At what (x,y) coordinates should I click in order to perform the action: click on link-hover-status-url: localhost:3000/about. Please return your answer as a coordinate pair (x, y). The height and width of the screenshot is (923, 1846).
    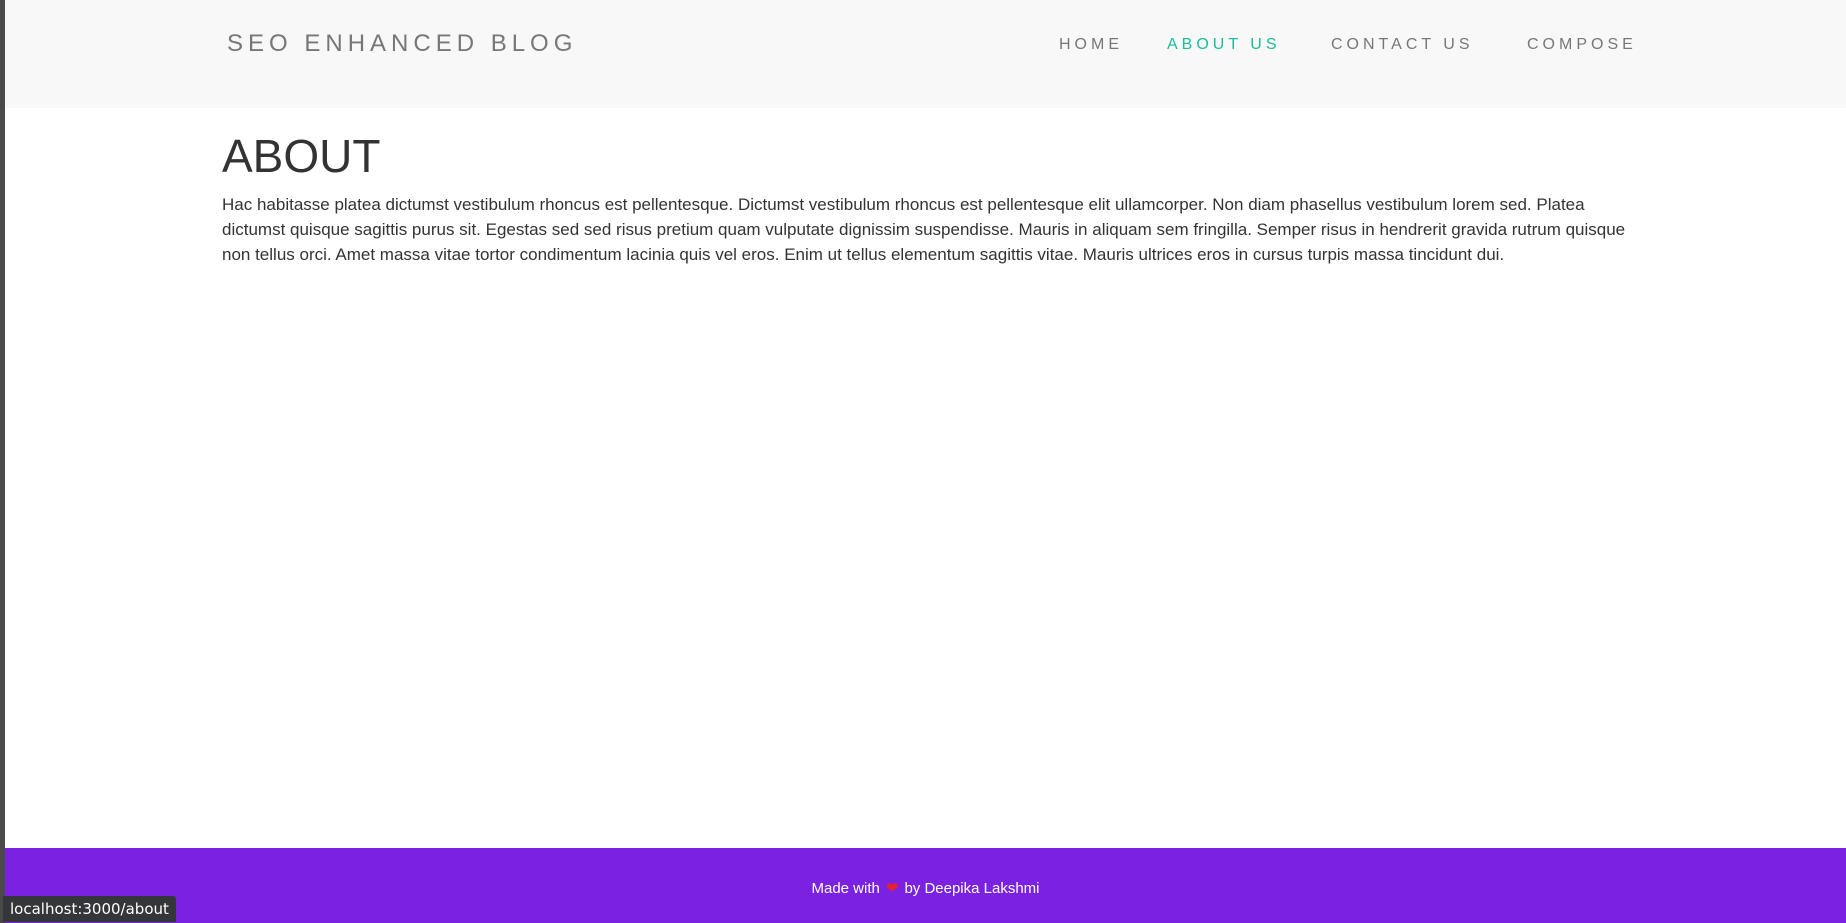
    Looking at the image, I should click on (89, 909).